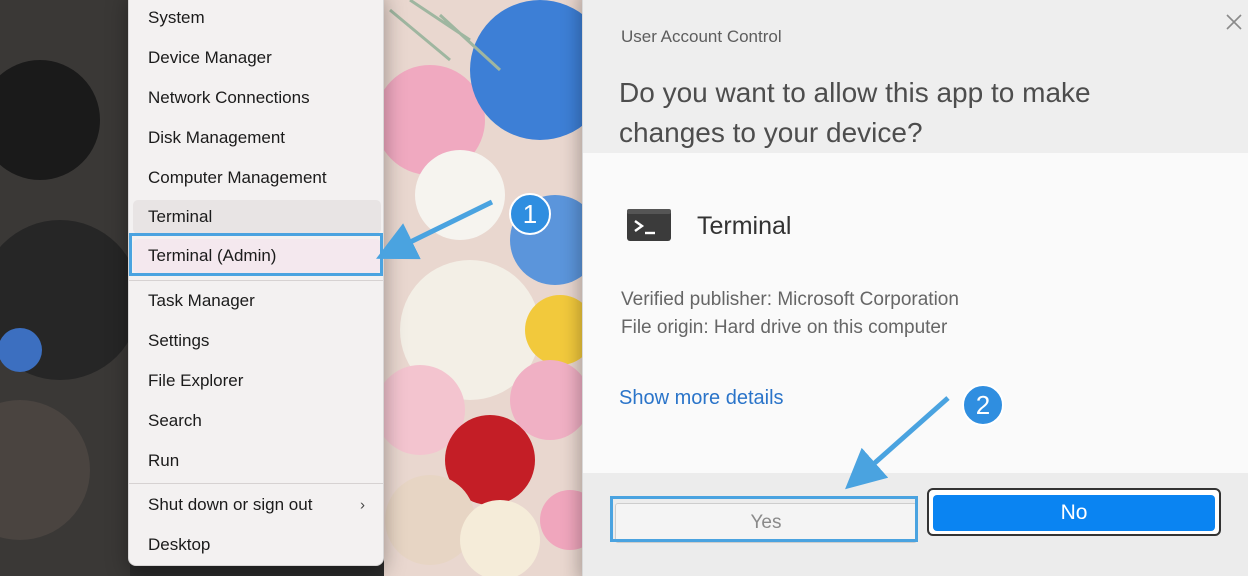 This screenshot has height=576, width=1248. I want to click on menu-item-disk-management: Disk Management, so click(257, 138).